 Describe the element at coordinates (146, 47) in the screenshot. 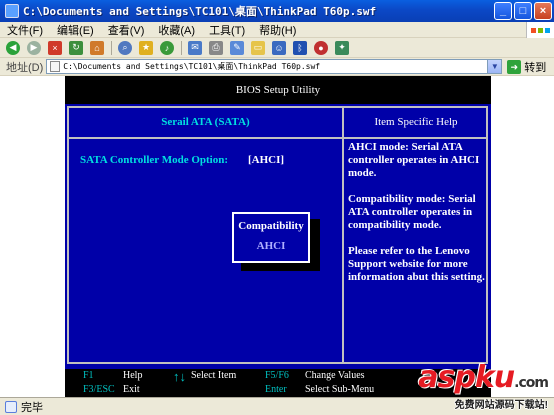

I see `favorites-icon: ★` at that location.